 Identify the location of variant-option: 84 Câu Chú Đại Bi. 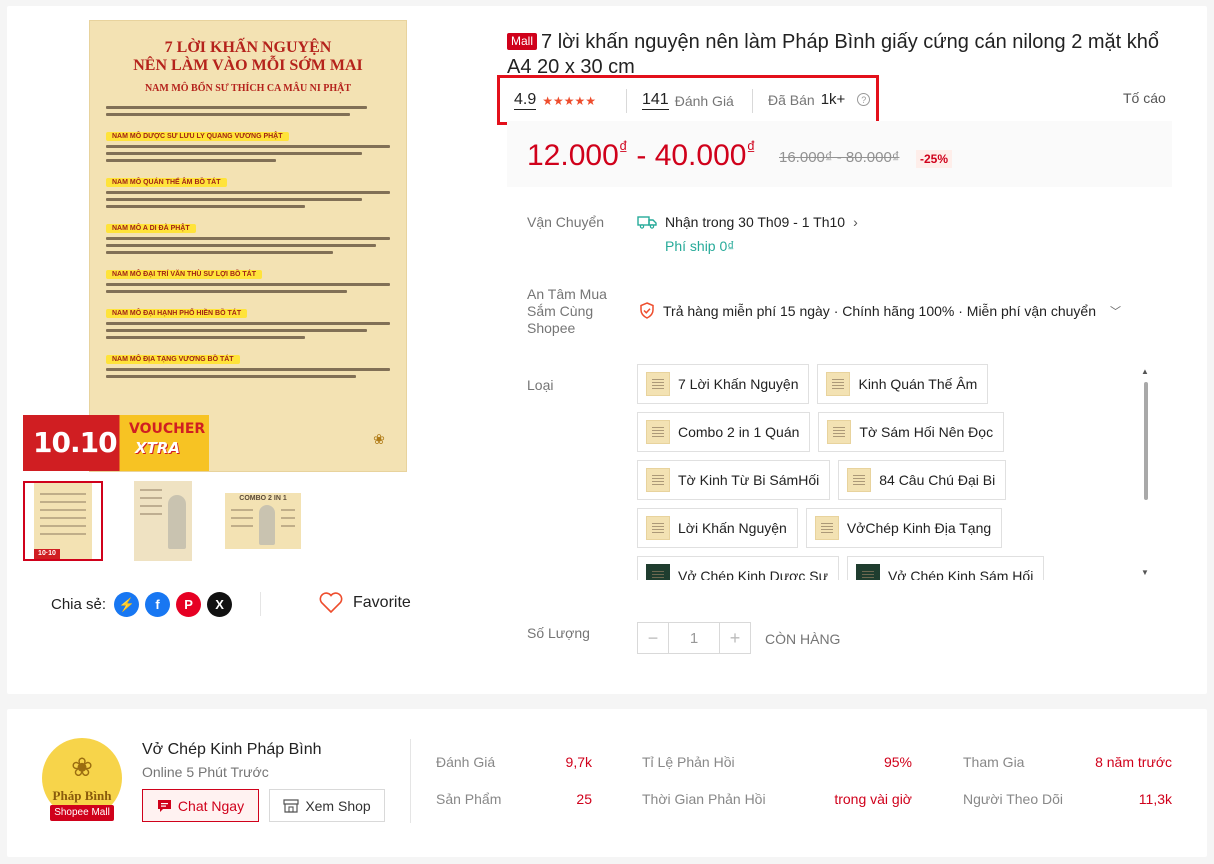
(922, 480).